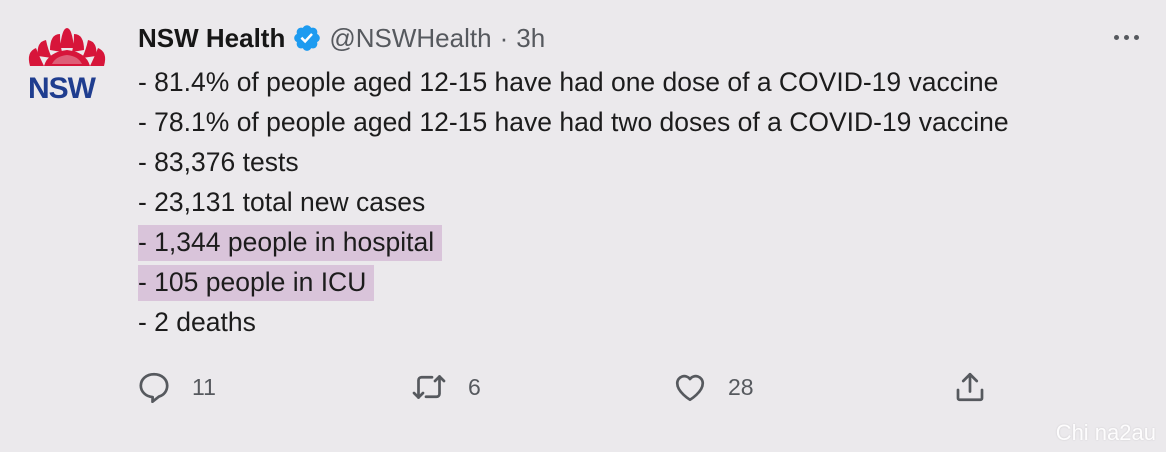 This screenshot has height=452, width=1166. What do you see at coordinates (429, 387) in the screenshot?
I see `retweet-icon` at bounding box center [429, 387].